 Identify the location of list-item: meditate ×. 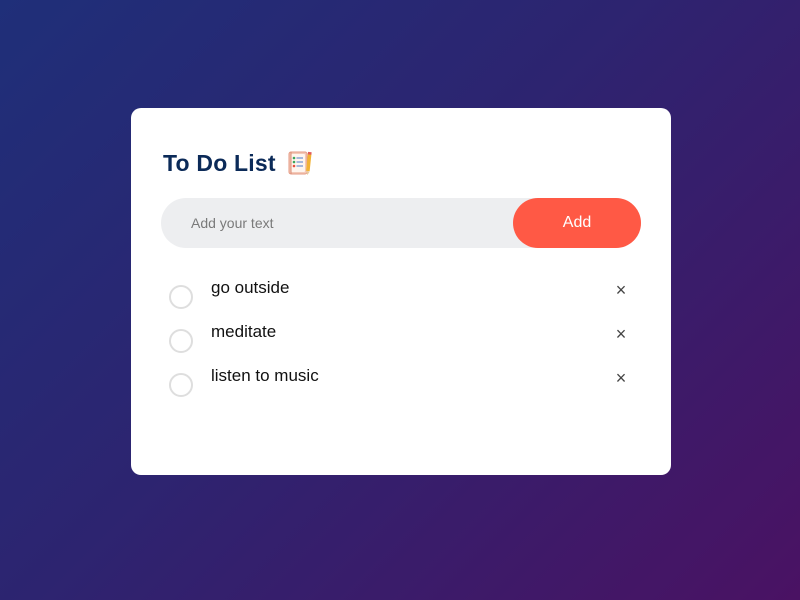
(402, 340).